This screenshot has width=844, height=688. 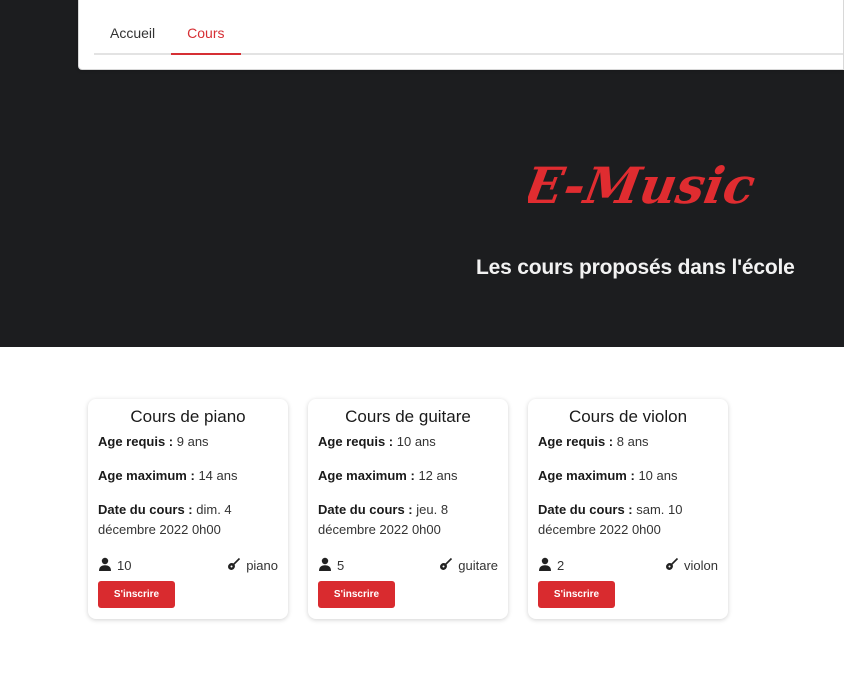 I want to click on participants: 2, so click(x=551, y=565).